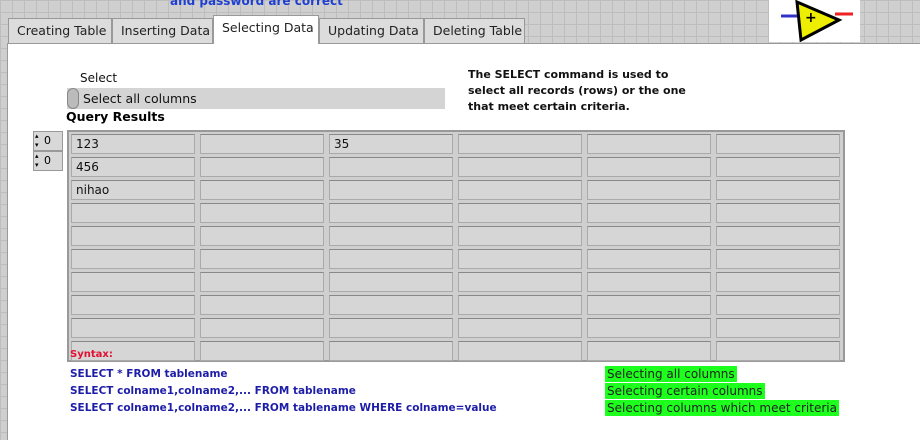 The image size is (920, 440). I want to click on syntax-note: Selecting columns which meet criteria, so click(722, 408).